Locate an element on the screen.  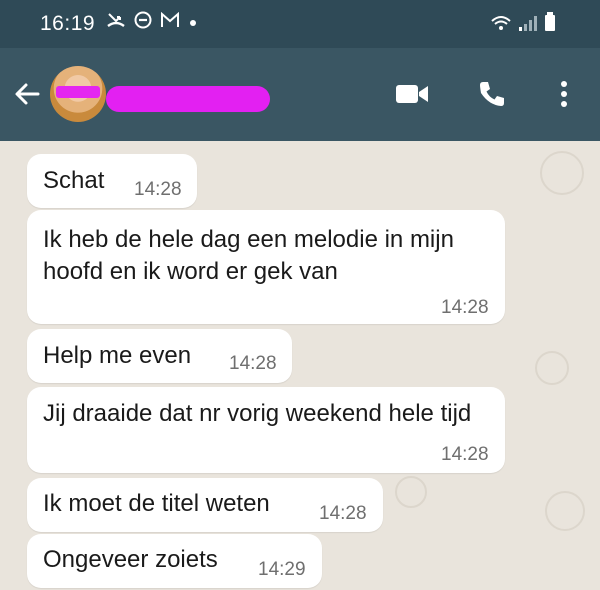
message-bubble: Ik moet de titel weten 14:28 is located at coordinates (205, 505).